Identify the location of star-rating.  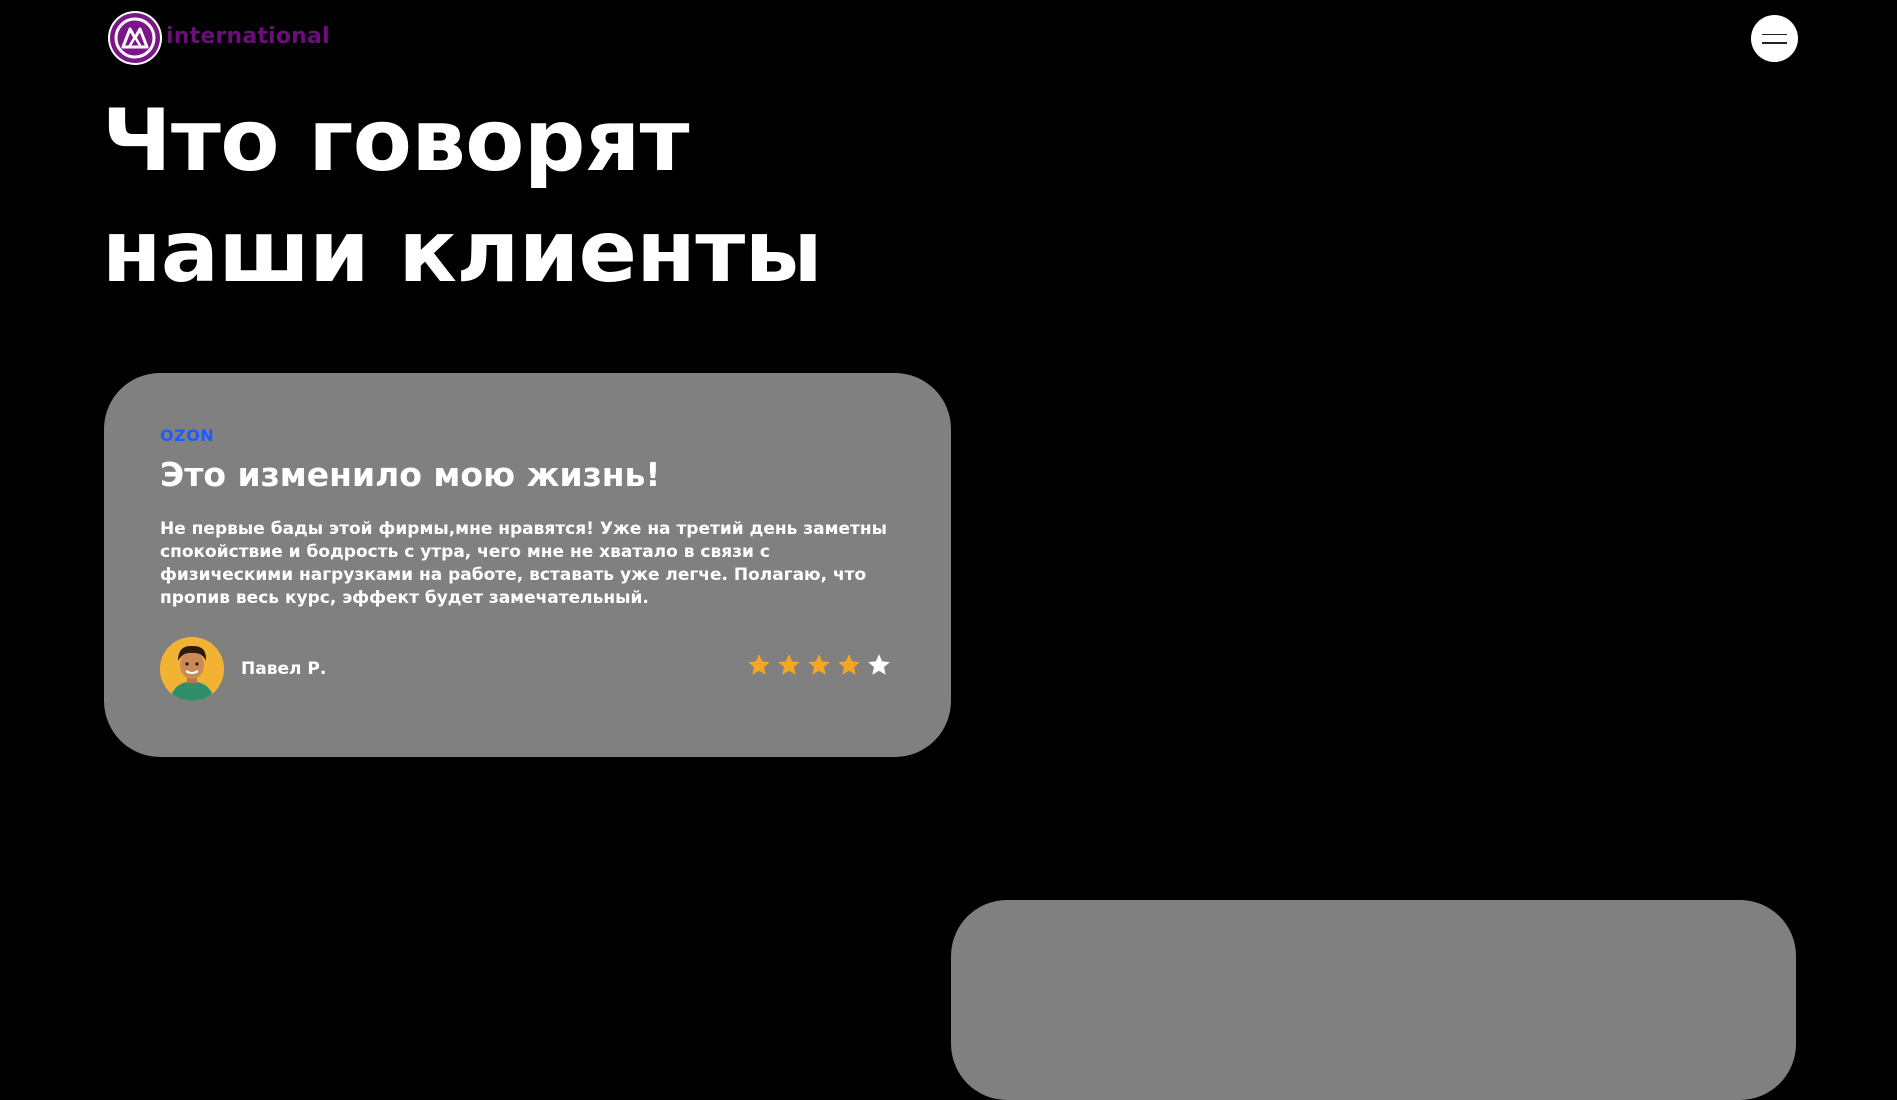
(819, 665).